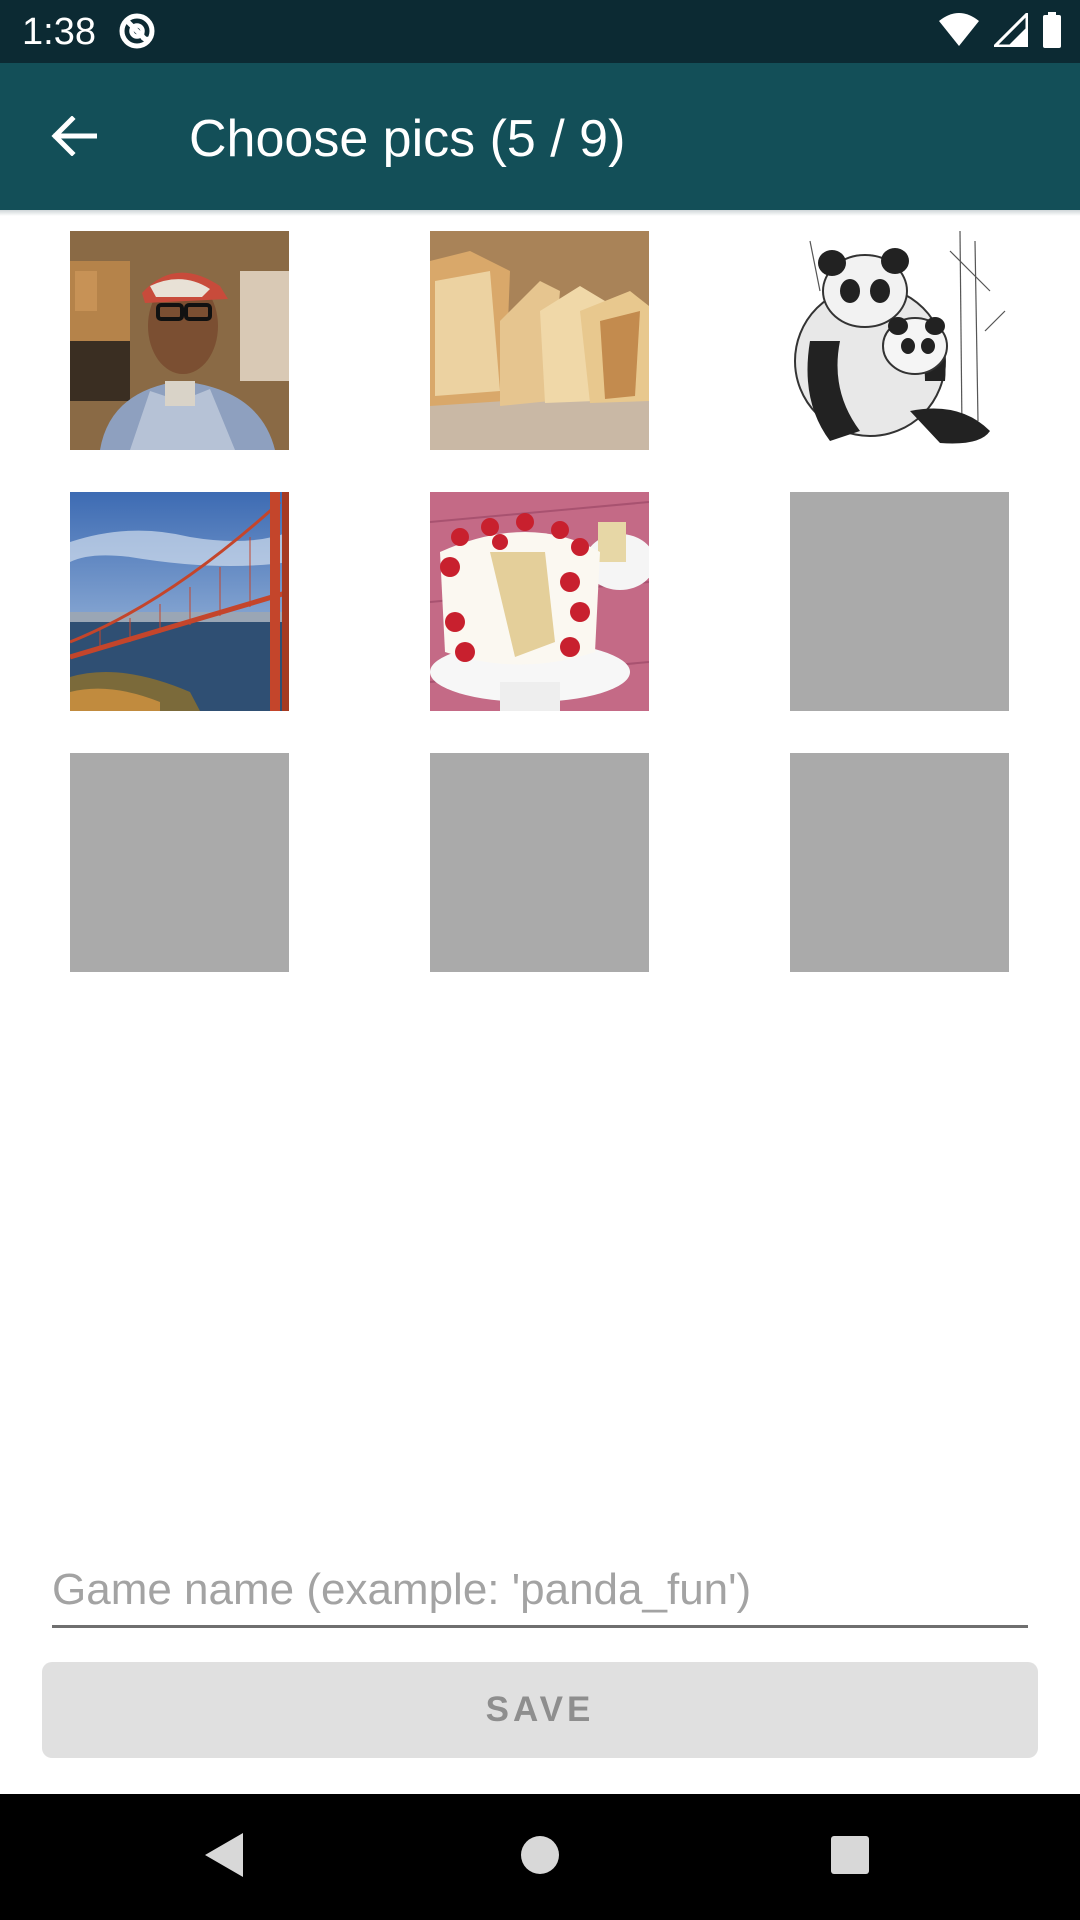  I want to click on status-bar: 1:38, so click(540, 31).